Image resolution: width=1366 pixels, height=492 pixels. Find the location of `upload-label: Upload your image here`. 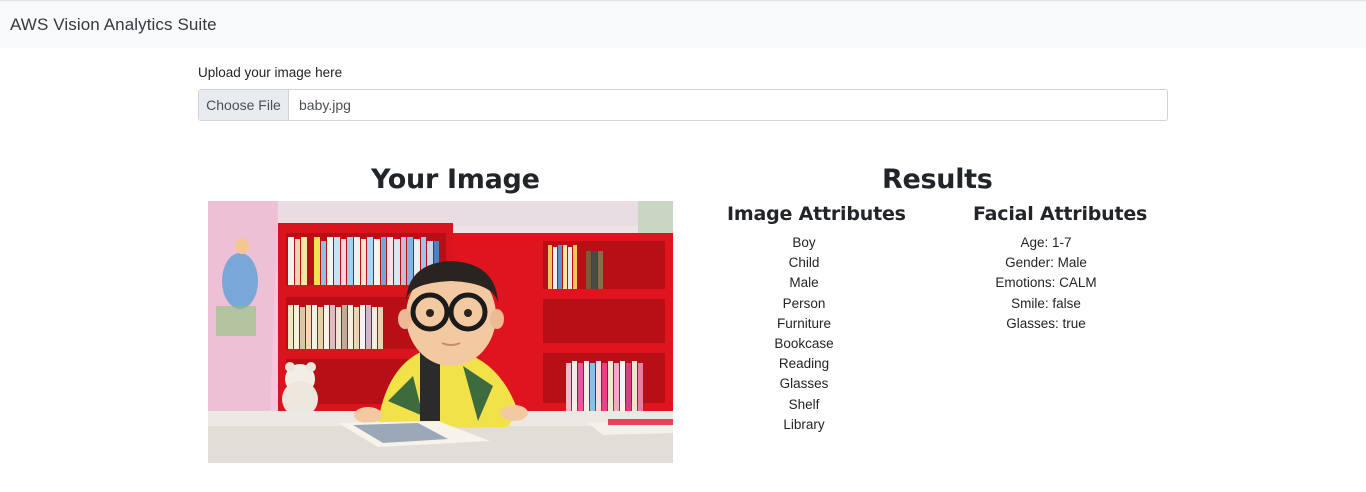

upload-label: Upload your image here is located at coordinates (270, 72).